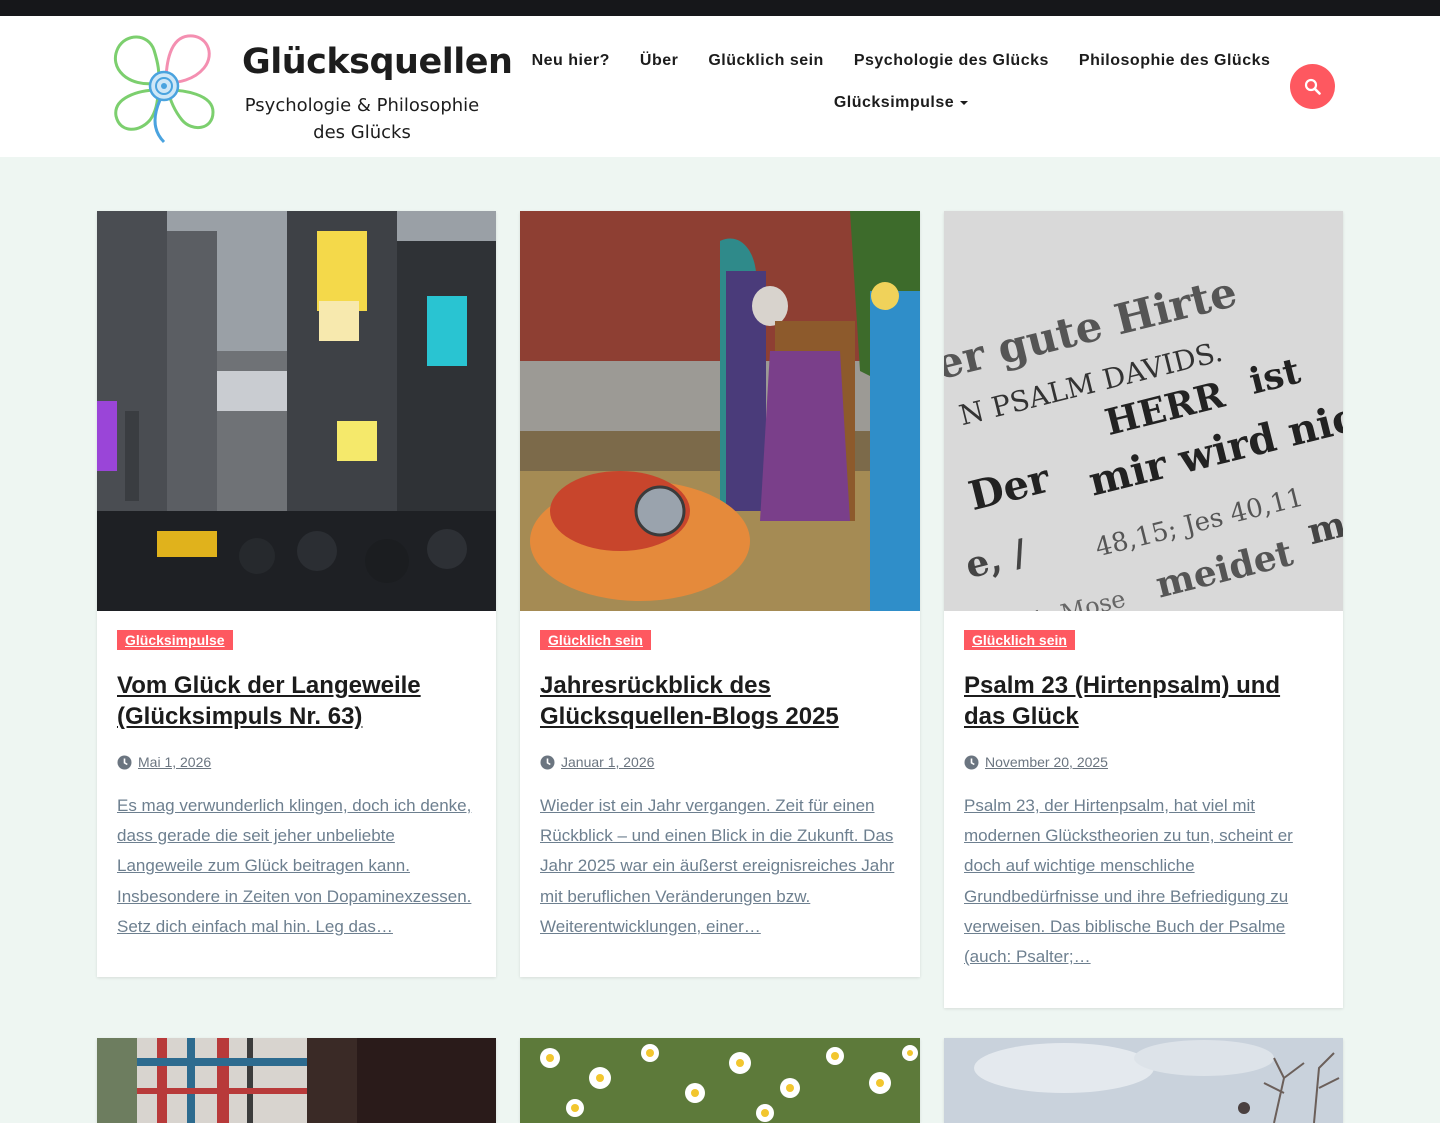 This screenshot has height=1123, width=1440. What do you see at coordinates (1175, 61) in the screenshot?
I see `nav-item-philosophie: Philosophie des Glücks` at bounding box center [1175, 61].